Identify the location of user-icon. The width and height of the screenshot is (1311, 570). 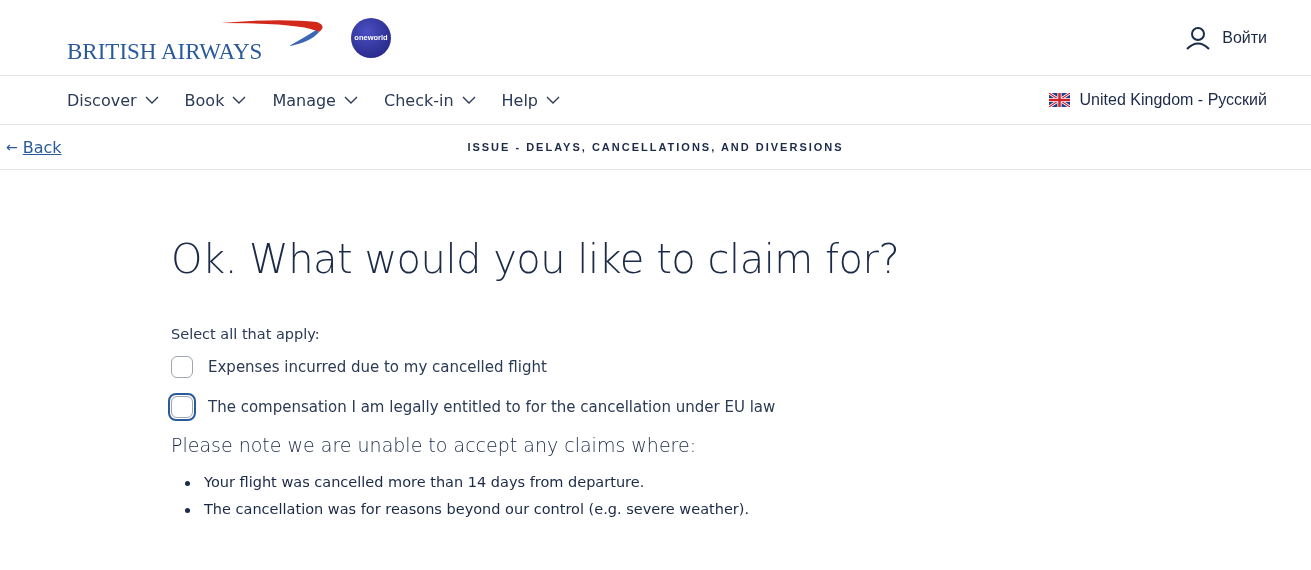
(1198, 37).